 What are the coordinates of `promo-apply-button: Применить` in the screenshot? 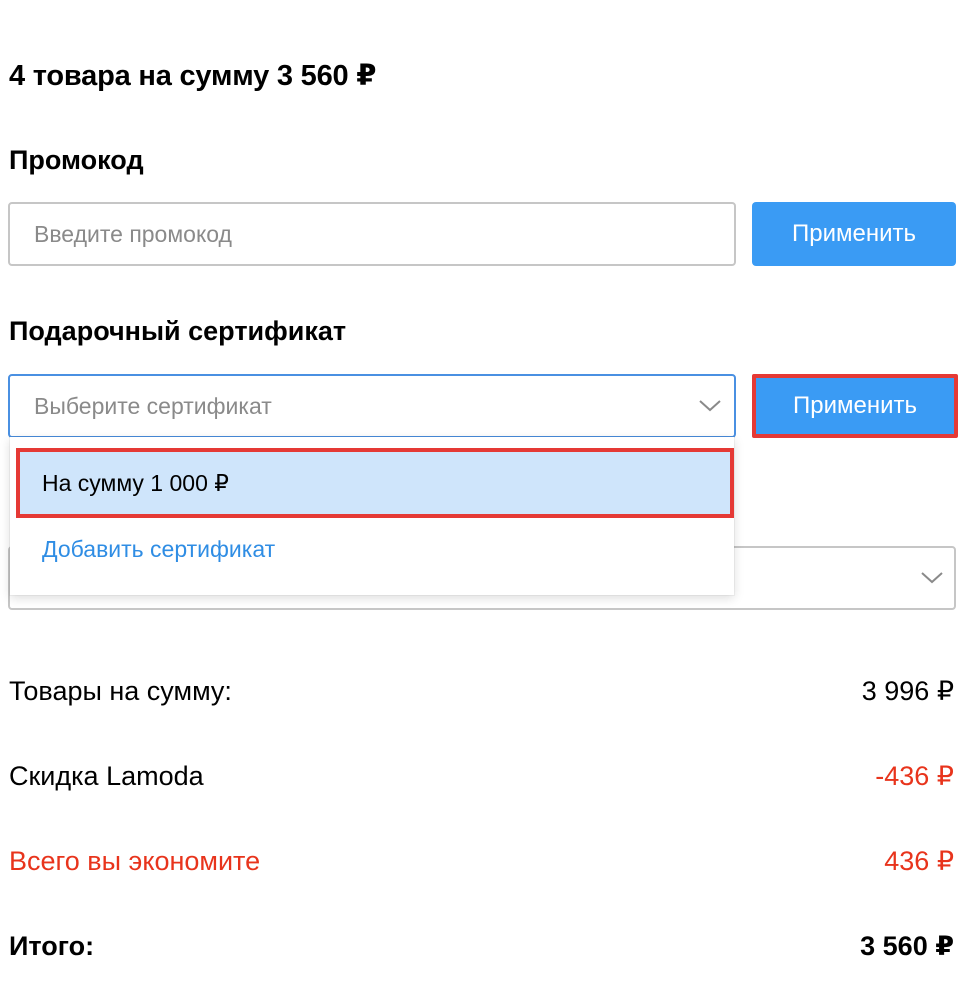 It's located at (854, 234).